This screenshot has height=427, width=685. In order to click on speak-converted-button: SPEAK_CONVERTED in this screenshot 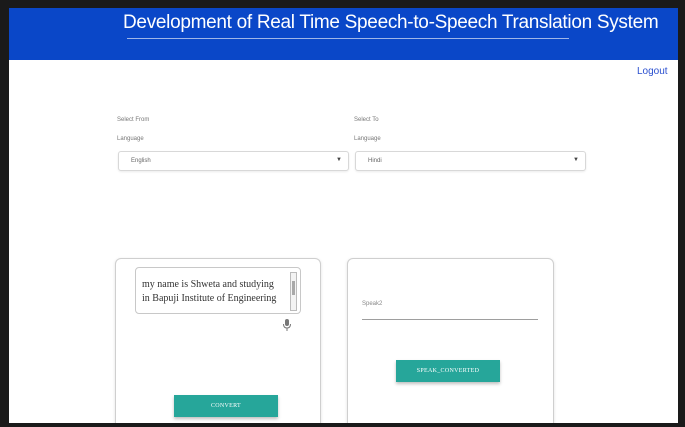, I will do `click(448, 371)`.